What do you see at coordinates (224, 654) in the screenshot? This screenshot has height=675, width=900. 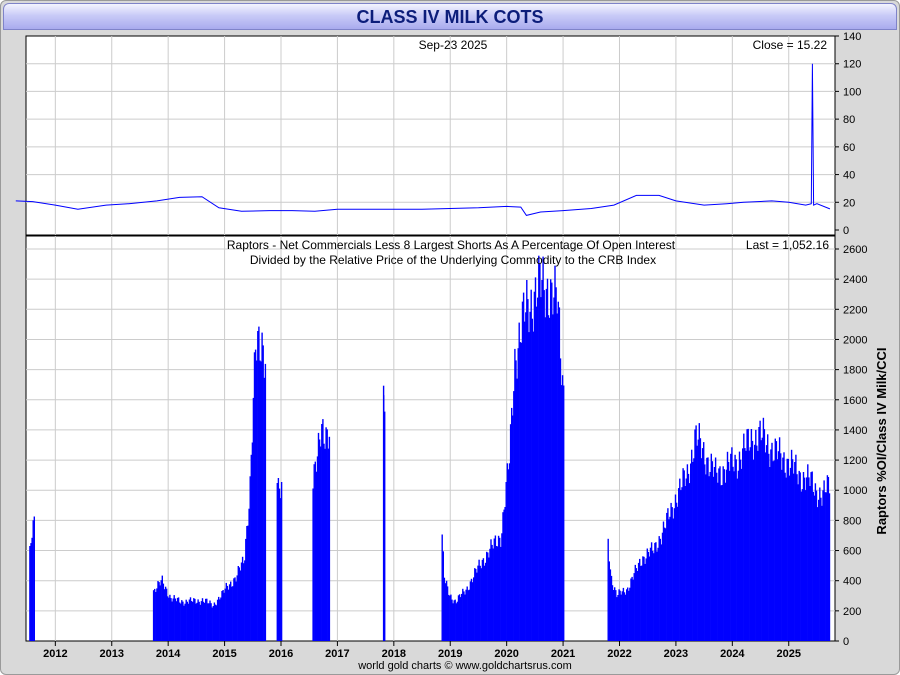 I see `x-tick-label: 2015` at bounding box center [224, 654].